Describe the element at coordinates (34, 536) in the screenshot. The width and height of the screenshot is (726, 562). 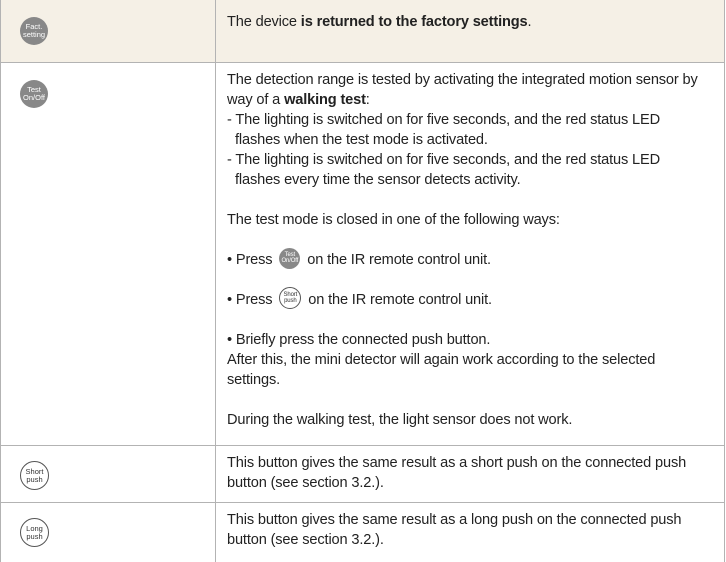
I see `long-push-label-2: push` at that location.